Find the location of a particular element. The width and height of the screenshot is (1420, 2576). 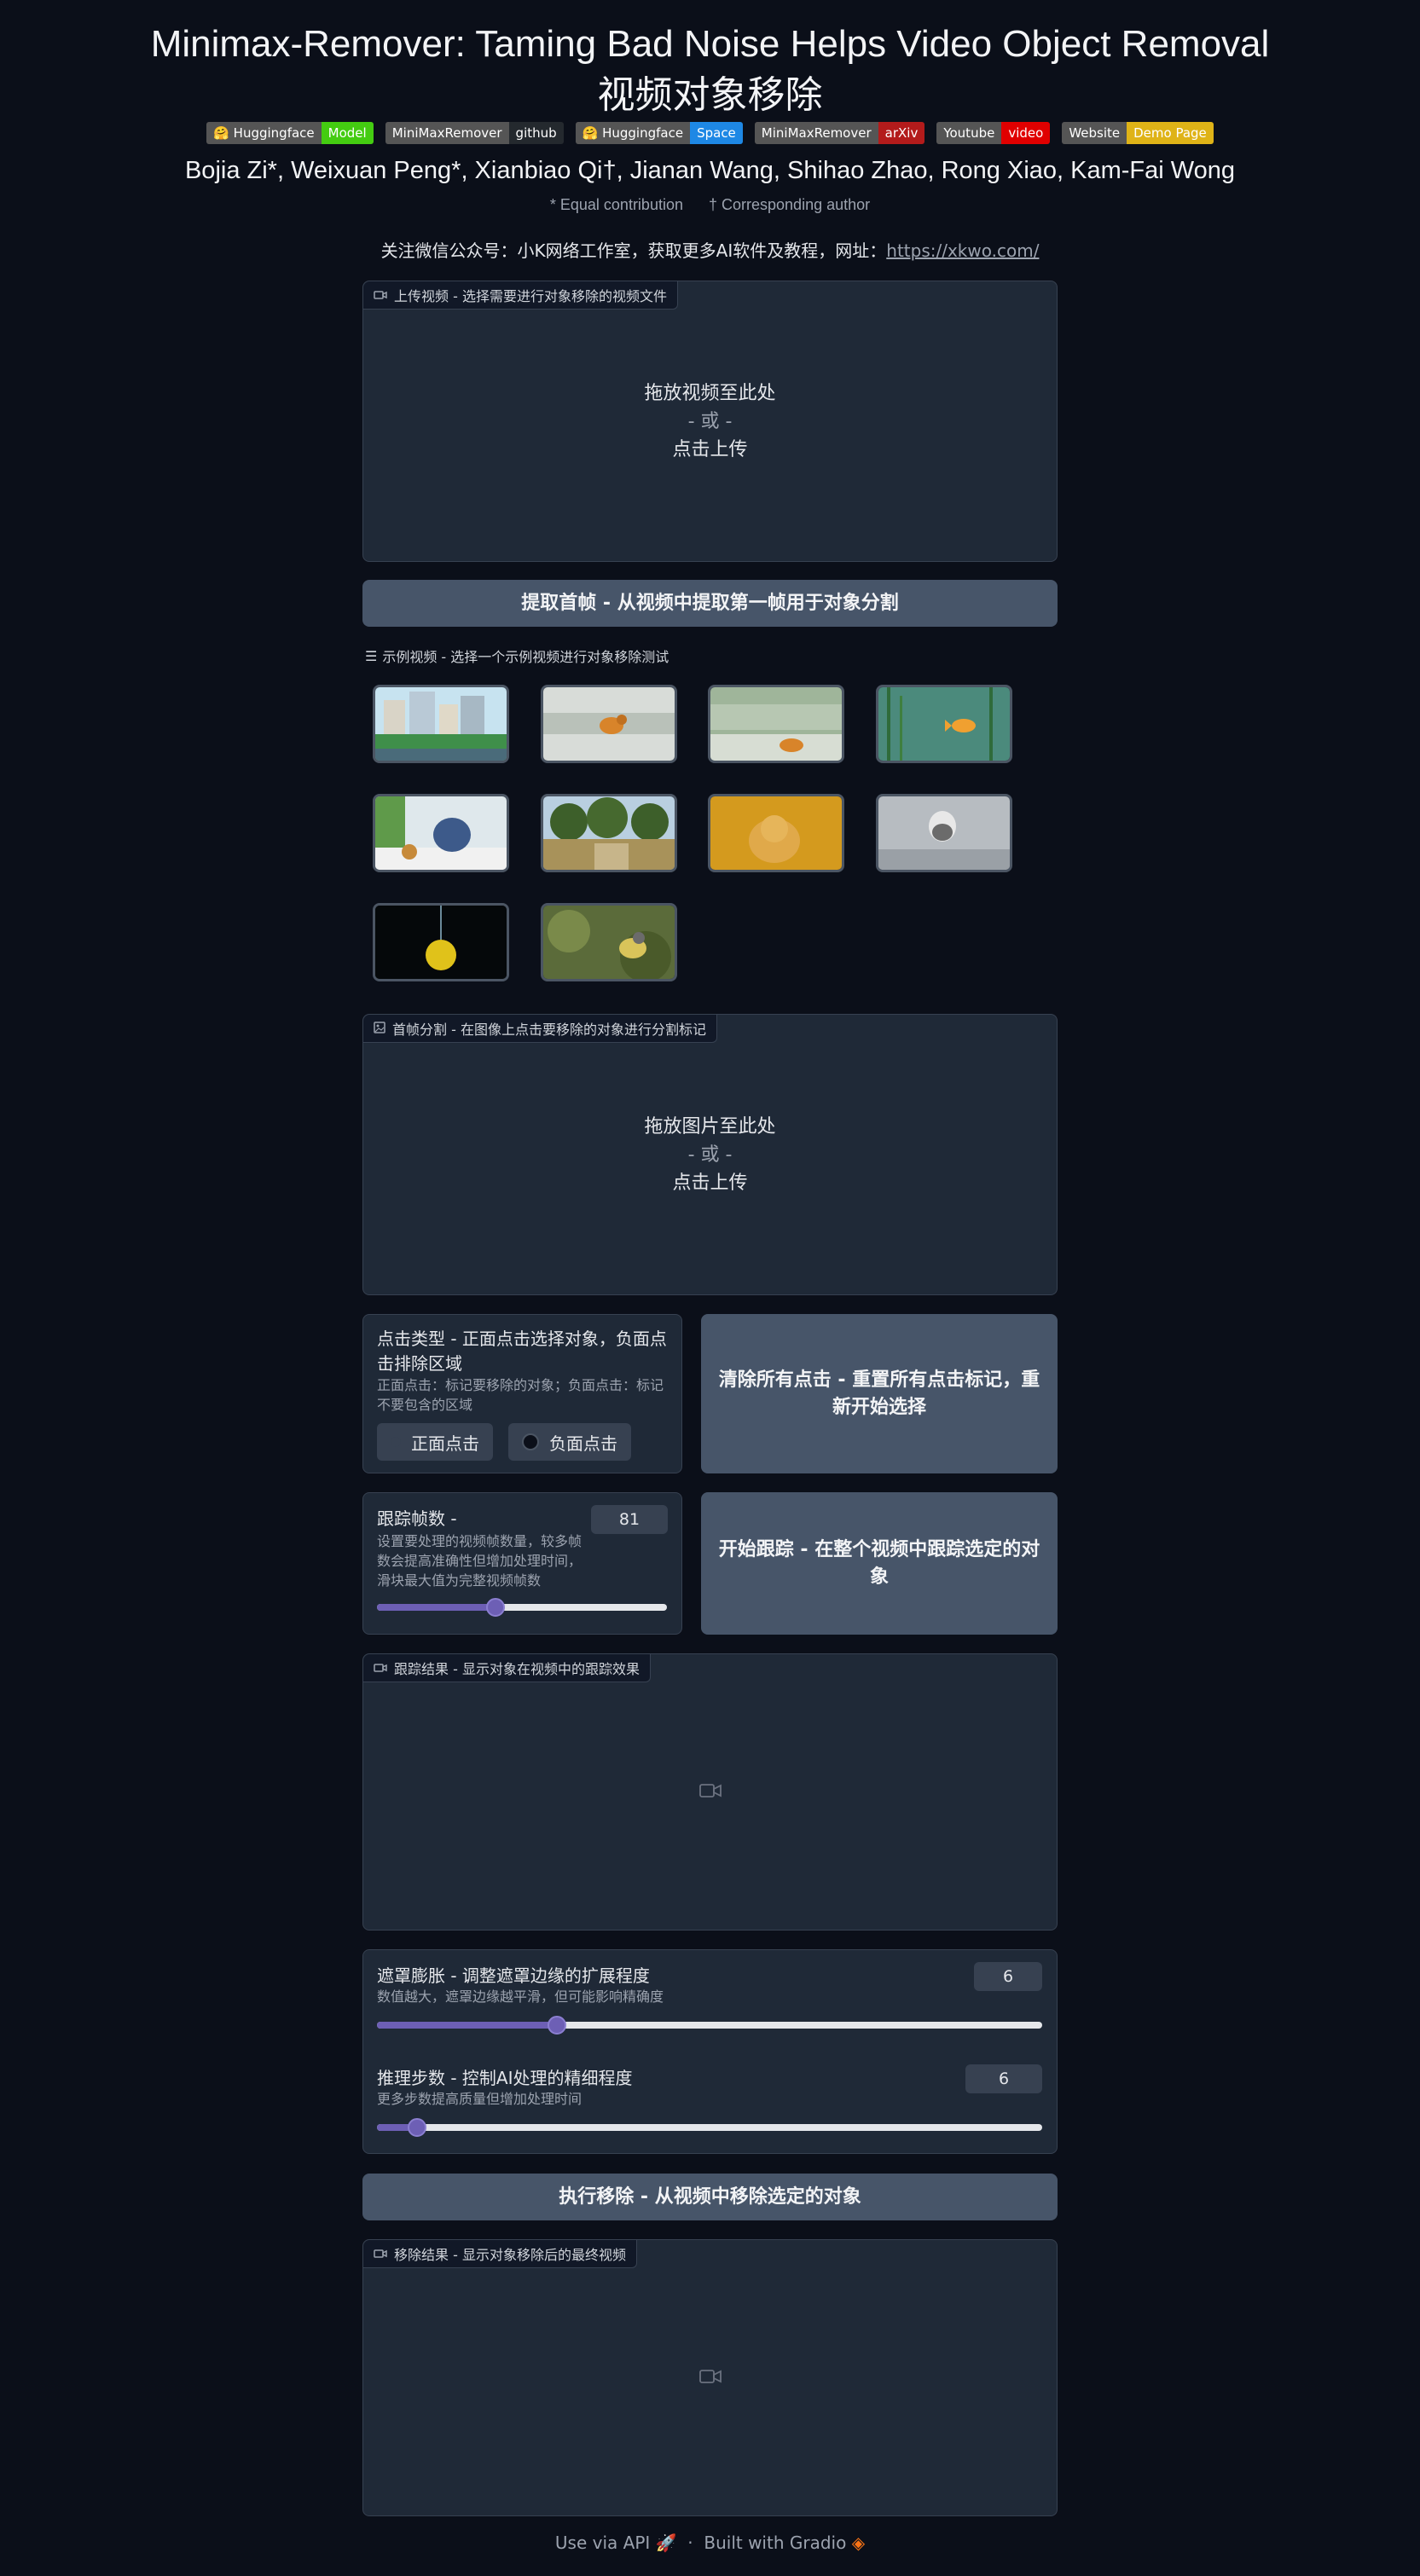

radio-positive: 正面点击 is located at coordinates (435, 1442).